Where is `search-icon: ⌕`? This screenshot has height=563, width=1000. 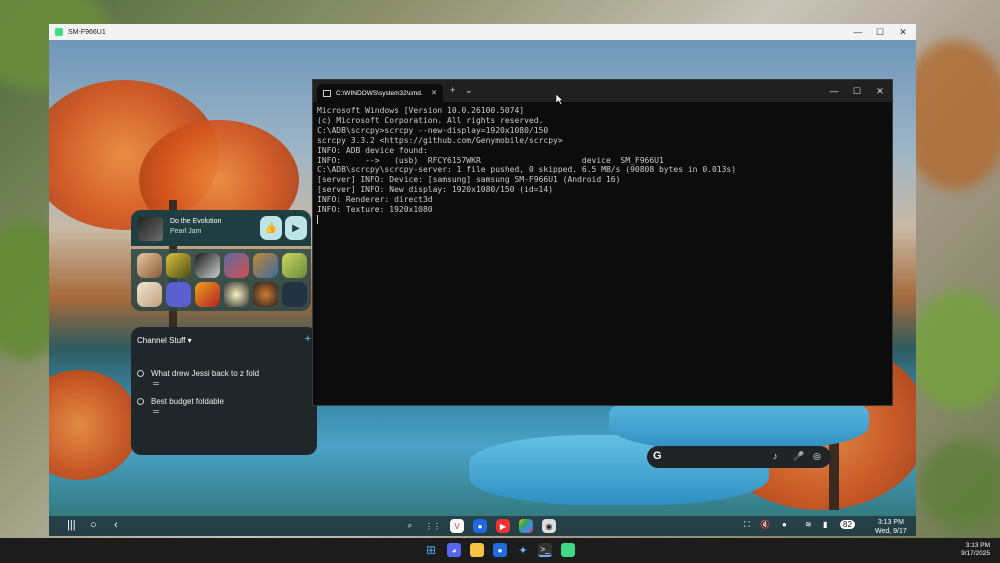 search-icon: ⌕ is located at coordinates (410, 526).